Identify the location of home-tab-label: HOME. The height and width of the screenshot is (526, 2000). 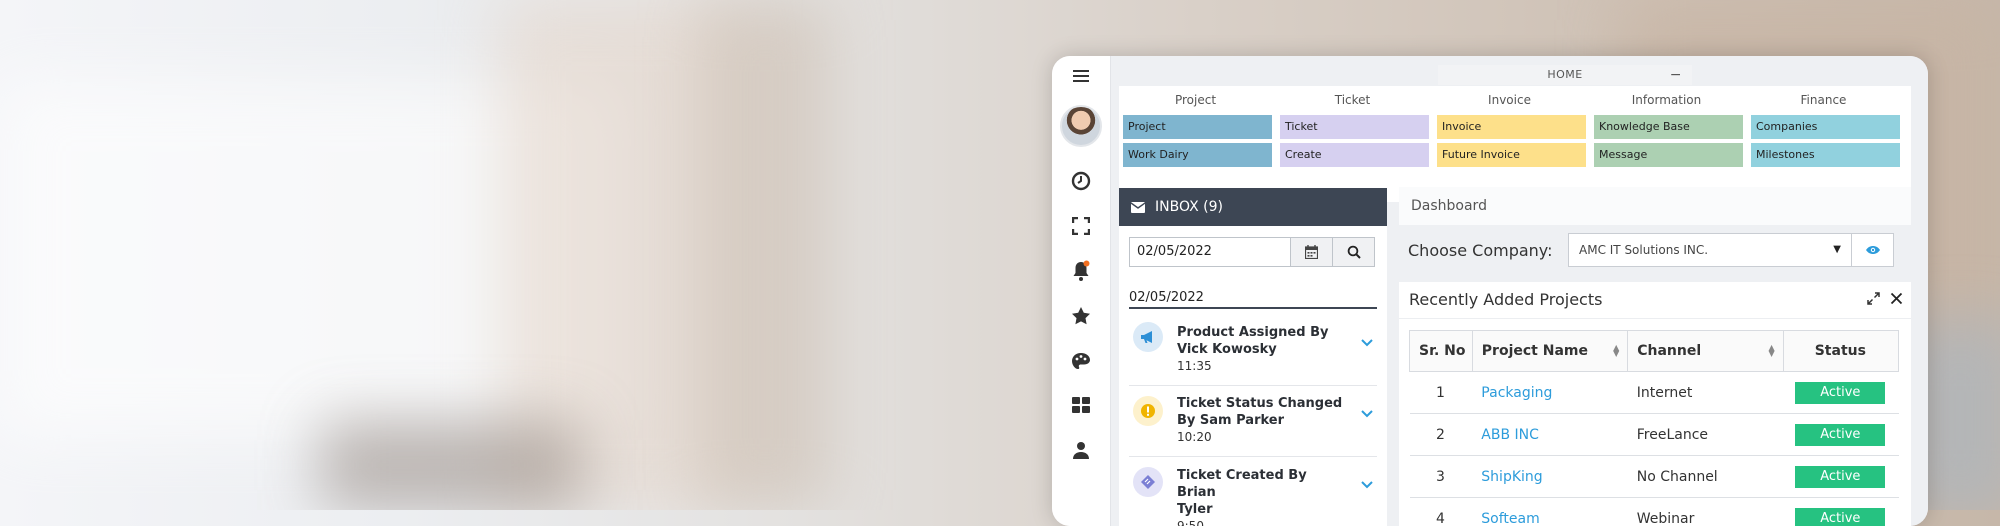
(1564, 74).